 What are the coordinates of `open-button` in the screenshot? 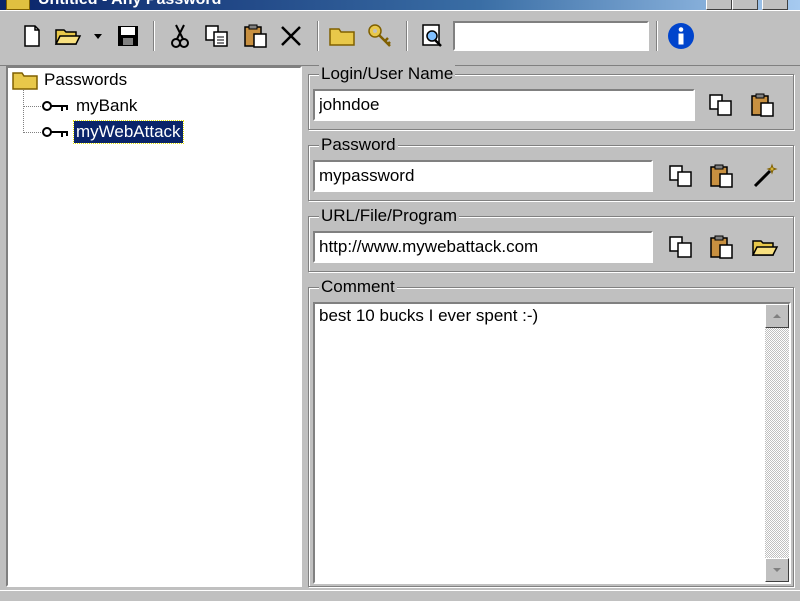 It's located at (68, 36).